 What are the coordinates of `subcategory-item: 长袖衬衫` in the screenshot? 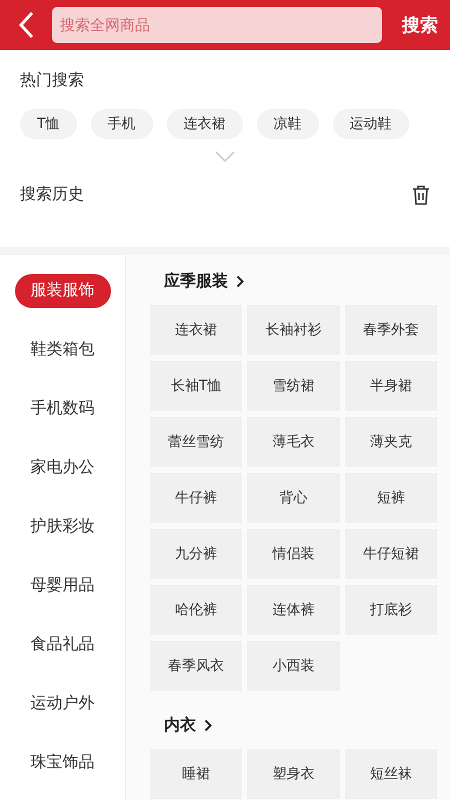 It's located at (293, 330).